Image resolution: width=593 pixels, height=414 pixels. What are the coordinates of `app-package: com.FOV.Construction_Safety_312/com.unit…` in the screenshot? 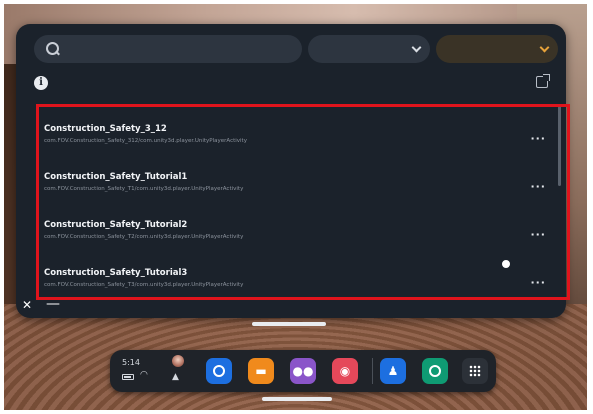 It's located at (145, 141).